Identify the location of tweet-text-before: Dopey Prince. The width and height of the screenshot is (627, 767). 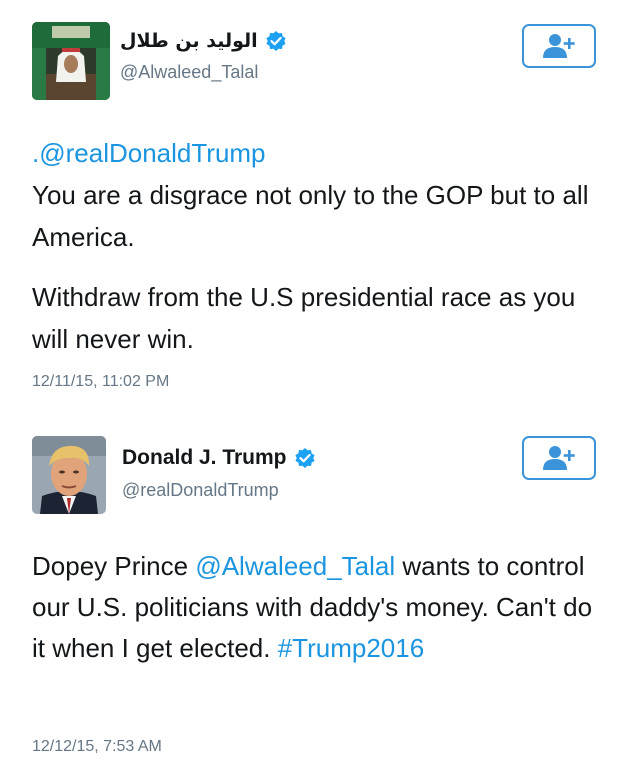
(114, 566).